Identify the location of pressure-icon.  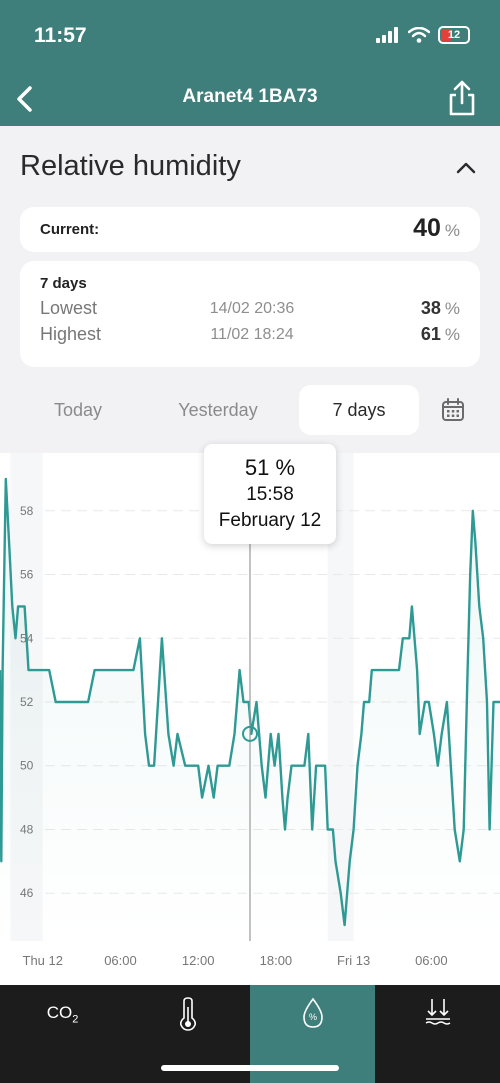
(437, 1012).